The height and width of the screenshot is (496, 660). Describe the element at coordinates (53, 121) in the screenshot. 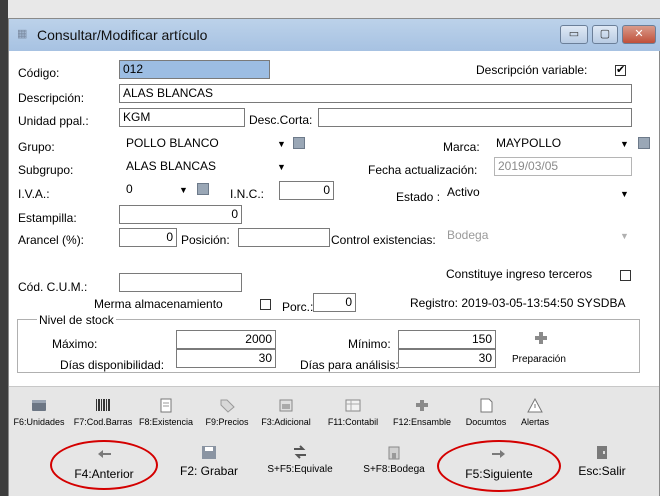

I see `unidad-label: Unidad ppal.:` at that location.